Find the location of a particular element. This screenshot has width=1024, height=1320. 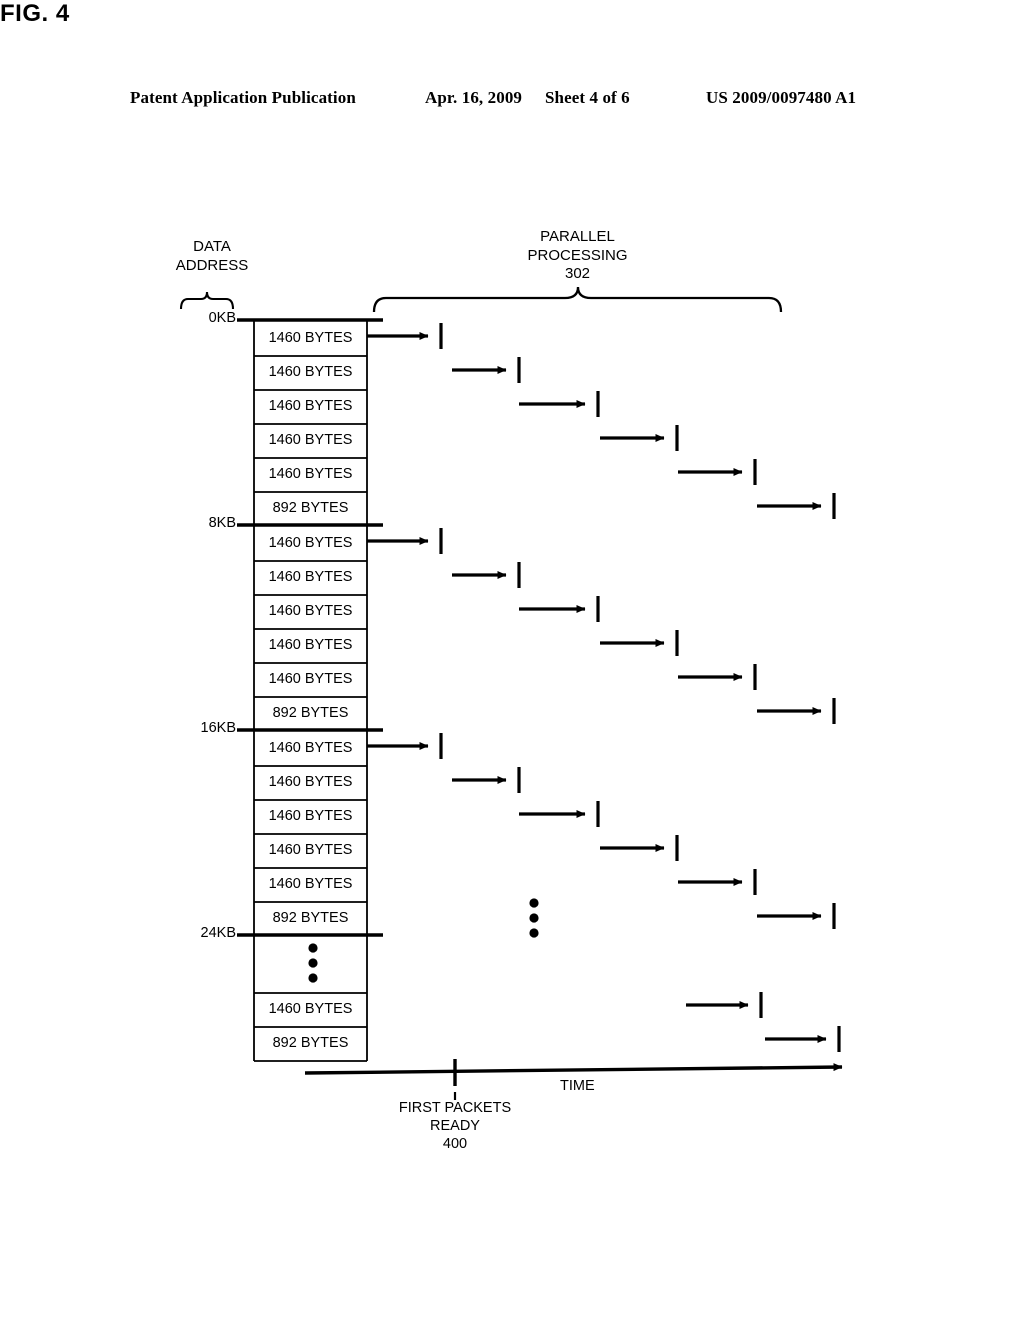

first-packets-line-1: FIRST PACKETS is located at coordinates (455, 1108).